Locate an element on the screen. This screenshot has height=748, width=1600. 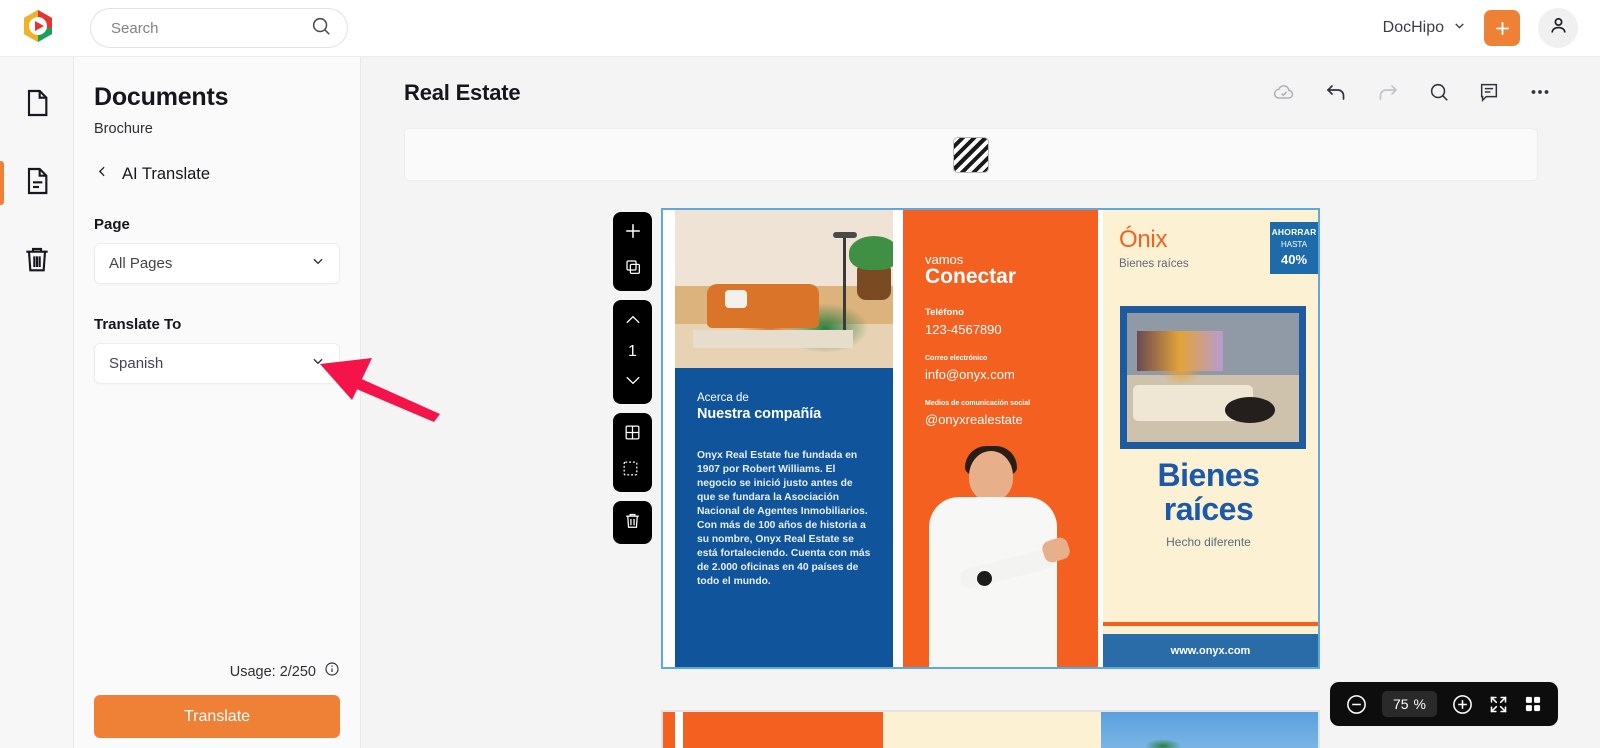
brand-subtitle: Bienes raíces is located at coordinates (1154, 264).